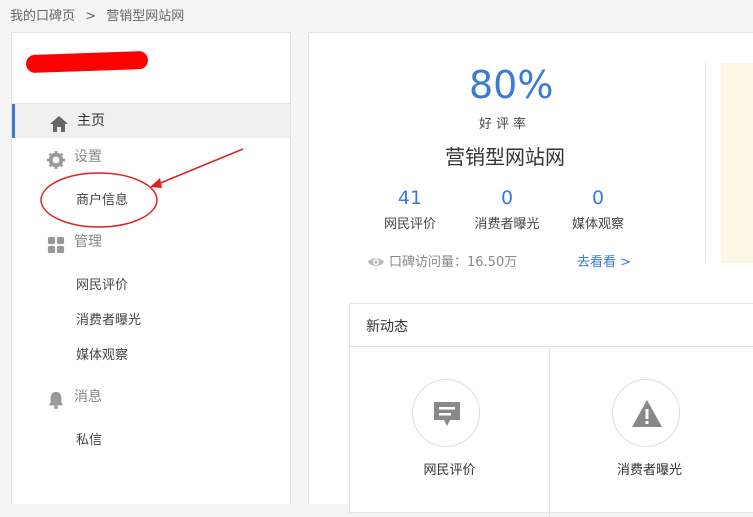  I want to click on home-icon, so click(59, 122).